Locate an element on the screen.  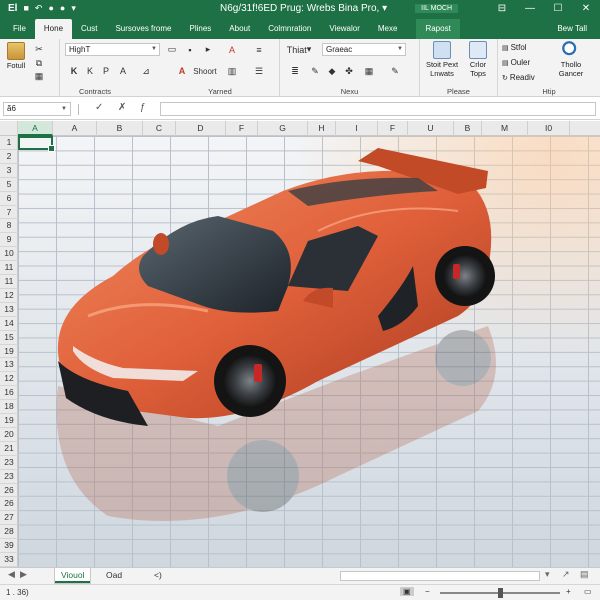
cut-icon: ✂ is located at coordinates (39, 49).